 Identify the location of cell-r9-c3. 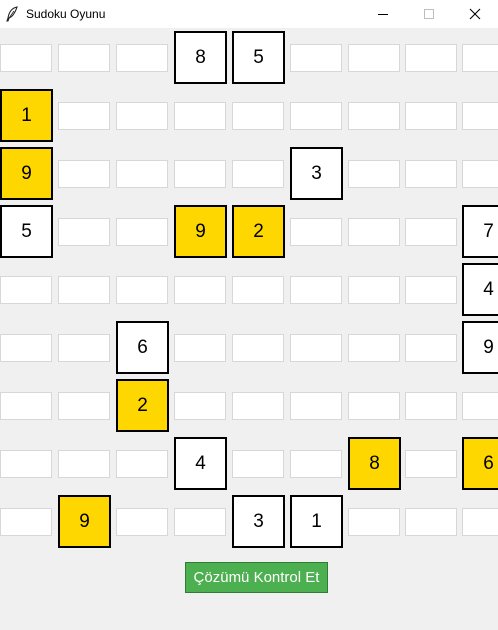
(142, 522).